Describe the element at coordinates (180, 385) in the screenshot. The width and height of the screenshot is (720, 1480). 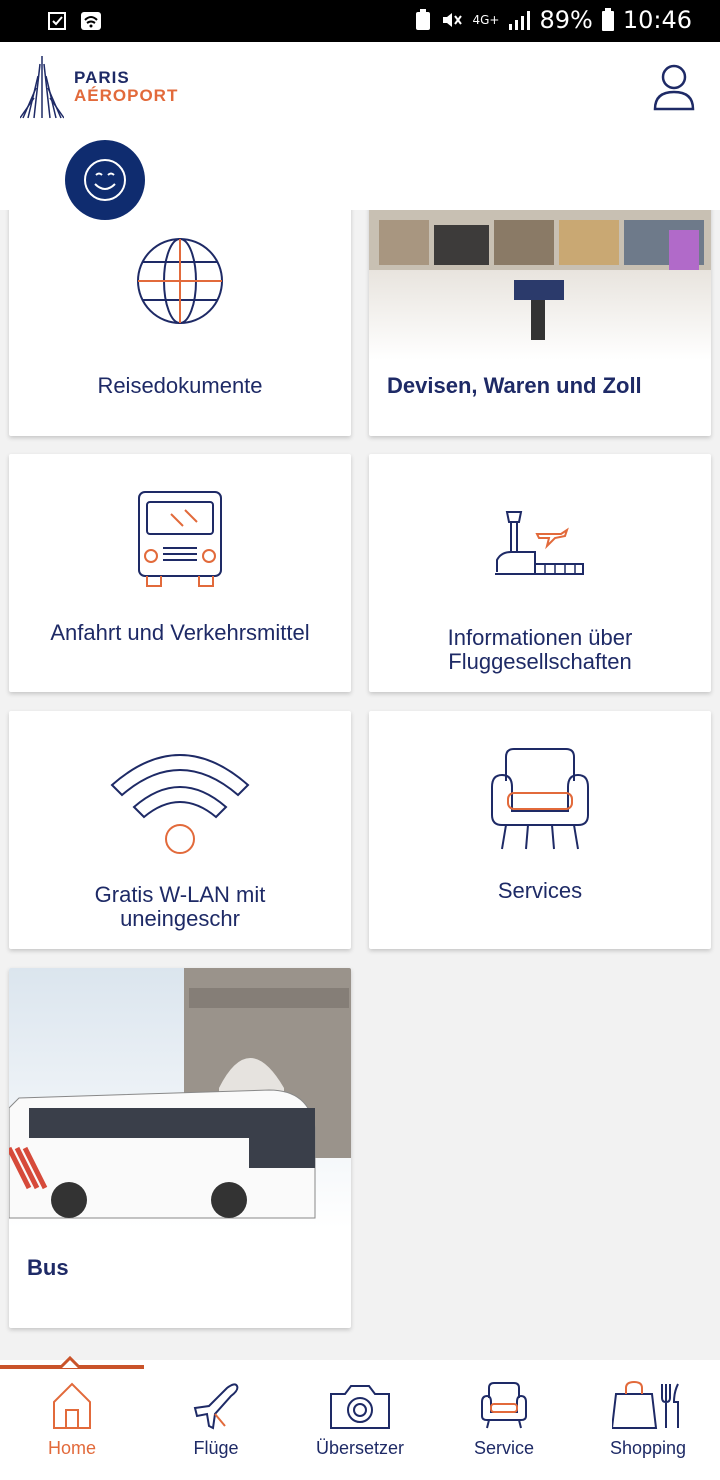
I see `tile-label: Reisedokumente` at that location.